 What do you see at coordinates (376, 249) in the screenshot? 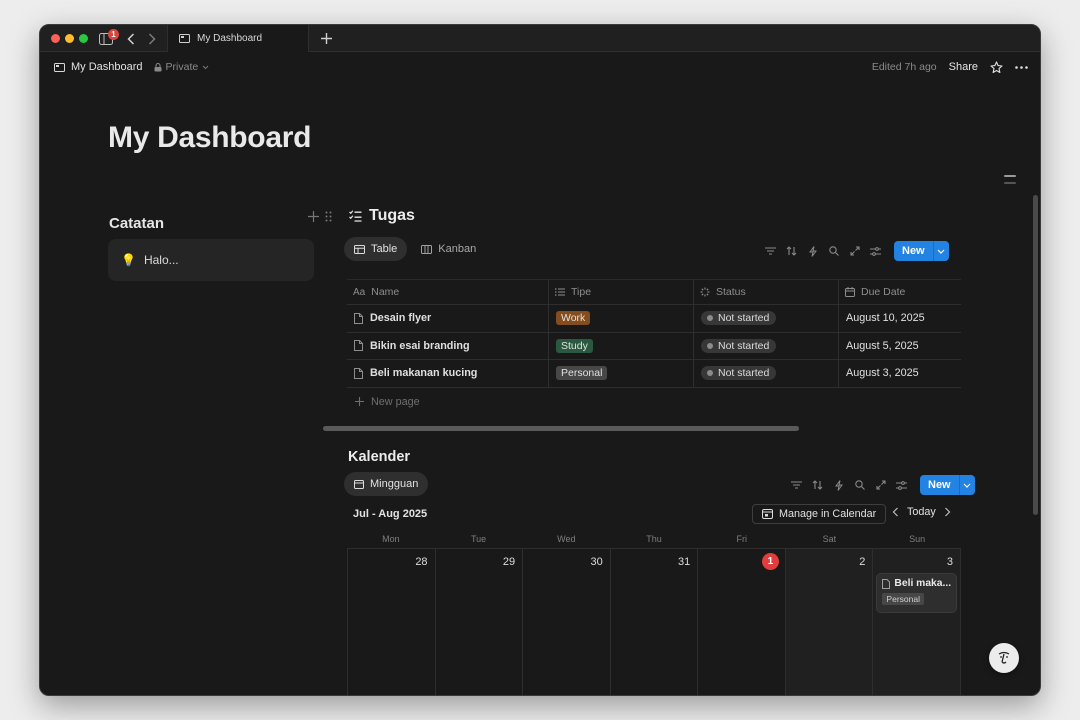
I see `tab-table-view: Table` at bounding box center [376, 249].